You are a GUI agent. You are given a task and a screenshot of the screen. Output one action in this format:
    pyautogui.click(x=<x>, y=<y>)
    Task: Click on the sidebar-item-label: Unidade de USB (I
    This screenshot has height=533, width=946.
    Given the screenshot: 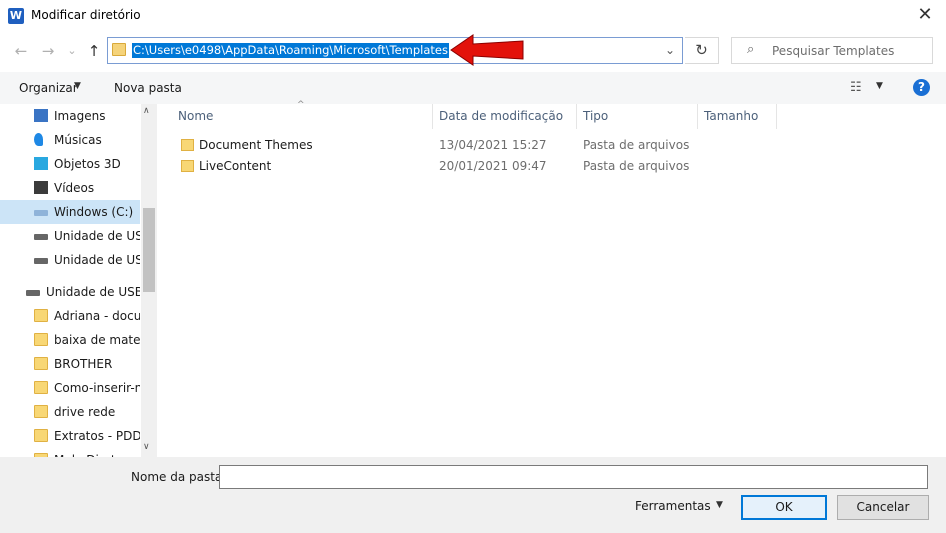 What is the action you would take?
    pyautogui.click(x=93, y=292)
    